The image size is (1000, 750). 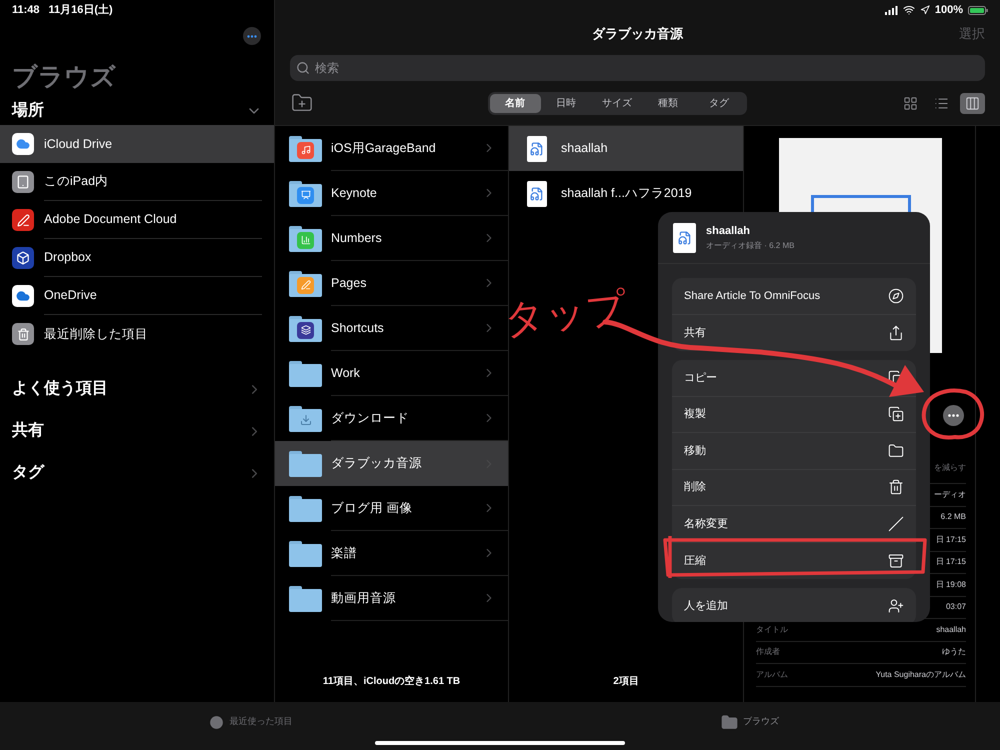 What do you see at coordinates (391, 328) in the screenshot?
I see `folder-row: Shortcuts` at bounding box center [391, 328].